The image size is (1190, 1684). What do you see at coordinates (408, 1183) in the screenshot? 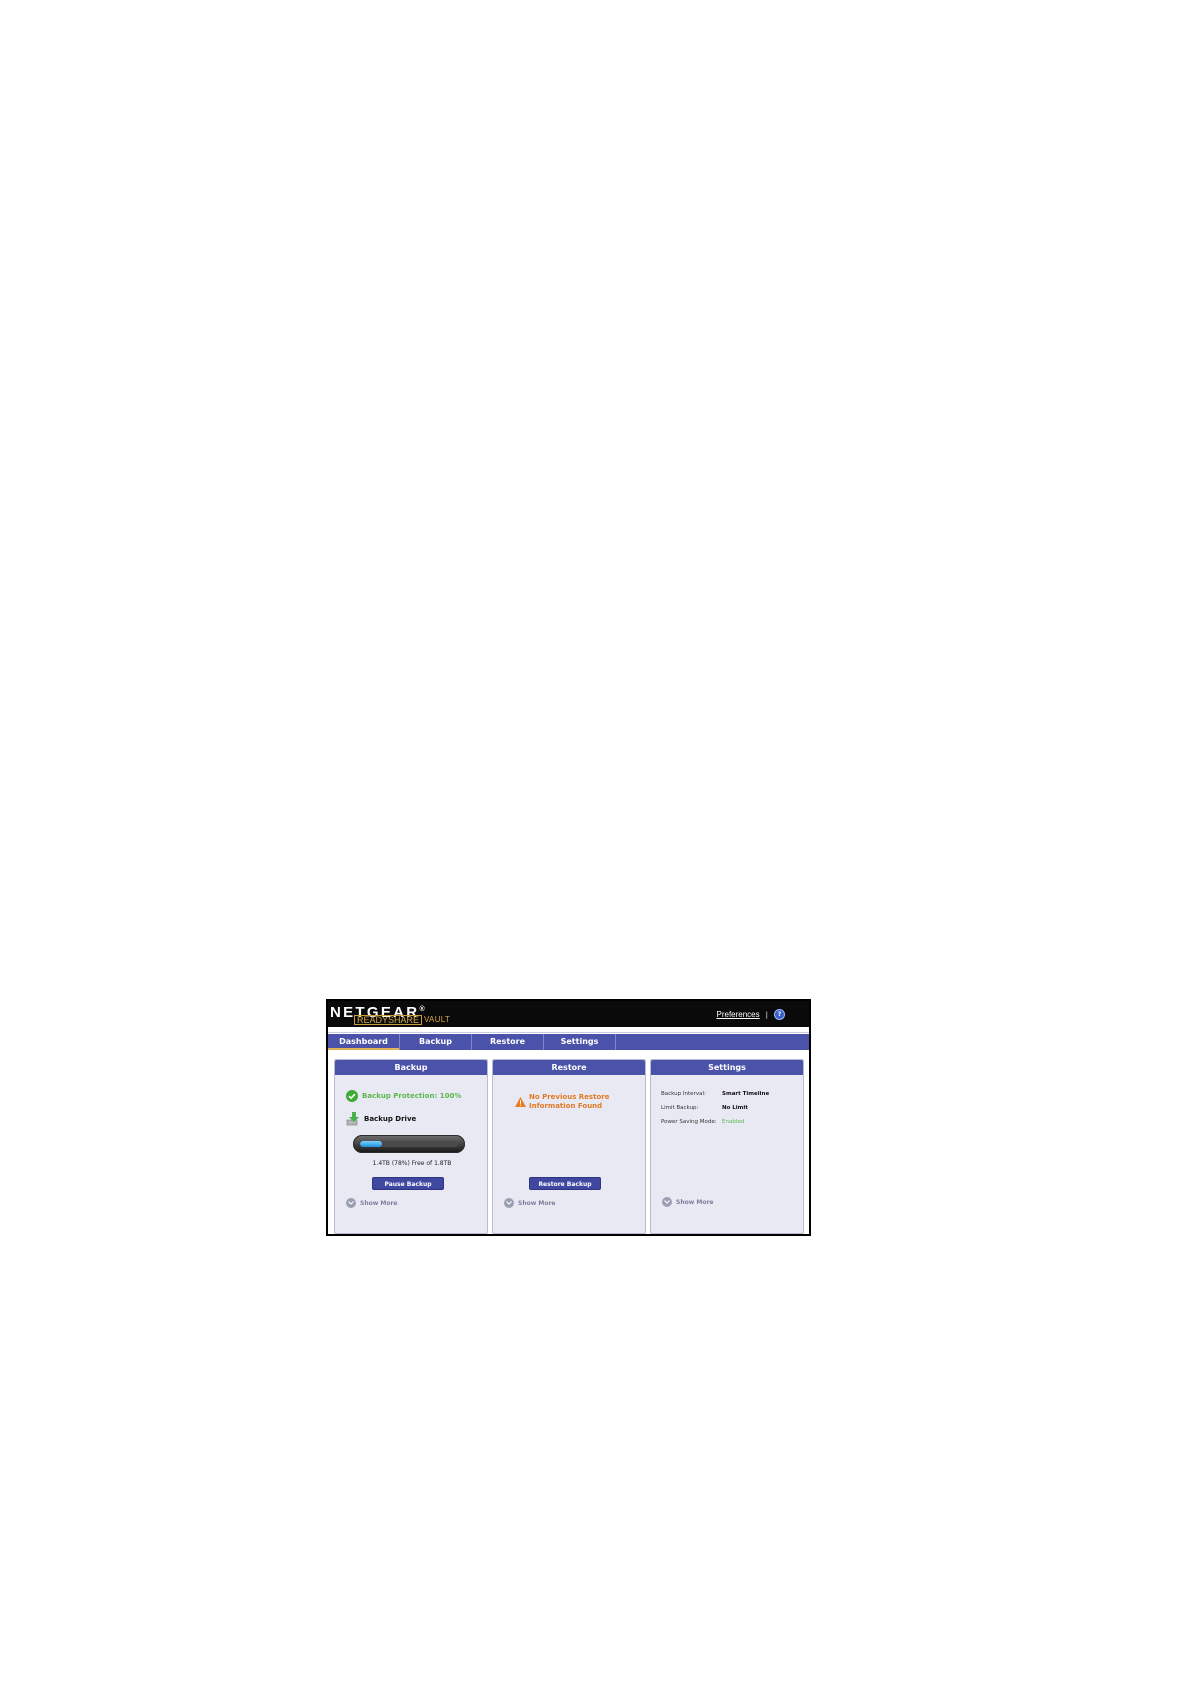
I see `pause-backup-button: Pause Backup` at bounding box center [408, 1183].